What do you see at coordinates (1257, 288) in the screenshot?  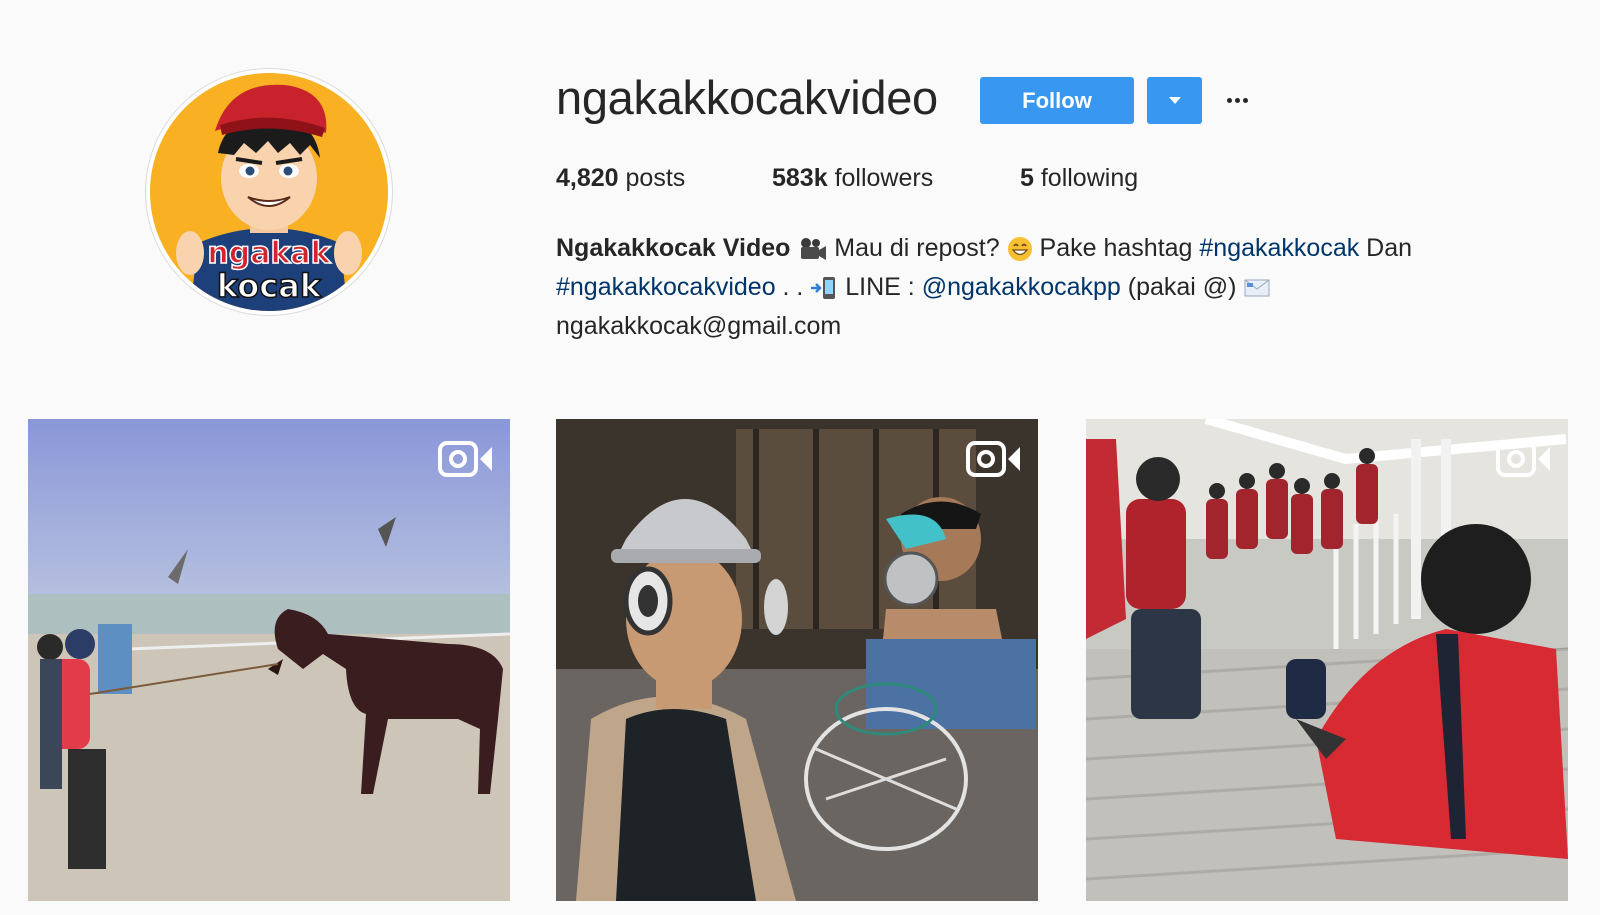 I see `envelope-icon` at bounding box center [1257, 288].